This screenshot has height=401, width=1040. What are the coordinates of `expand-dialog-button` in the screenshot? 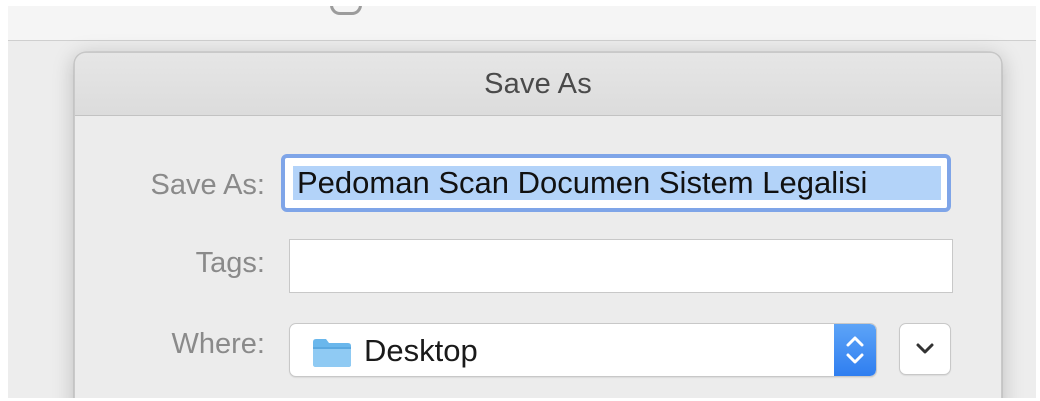 It's located at (925, 349).